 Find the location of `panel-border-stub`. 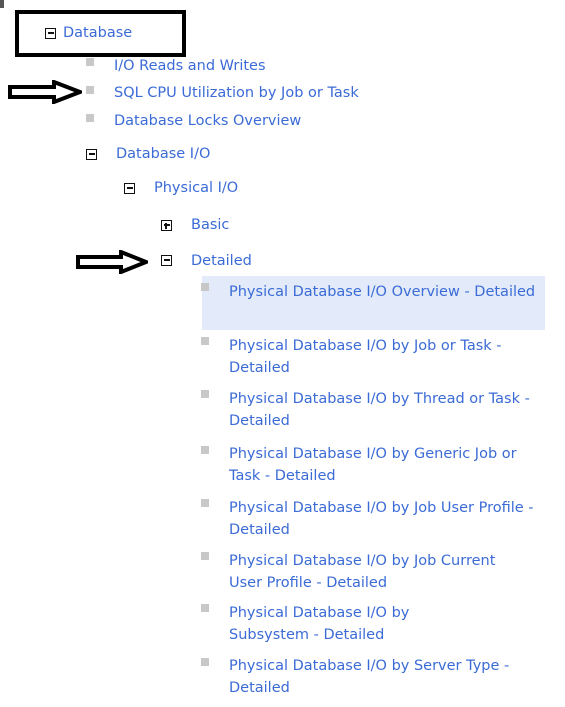

panel-border-stub is located at coordinates (2, 4).